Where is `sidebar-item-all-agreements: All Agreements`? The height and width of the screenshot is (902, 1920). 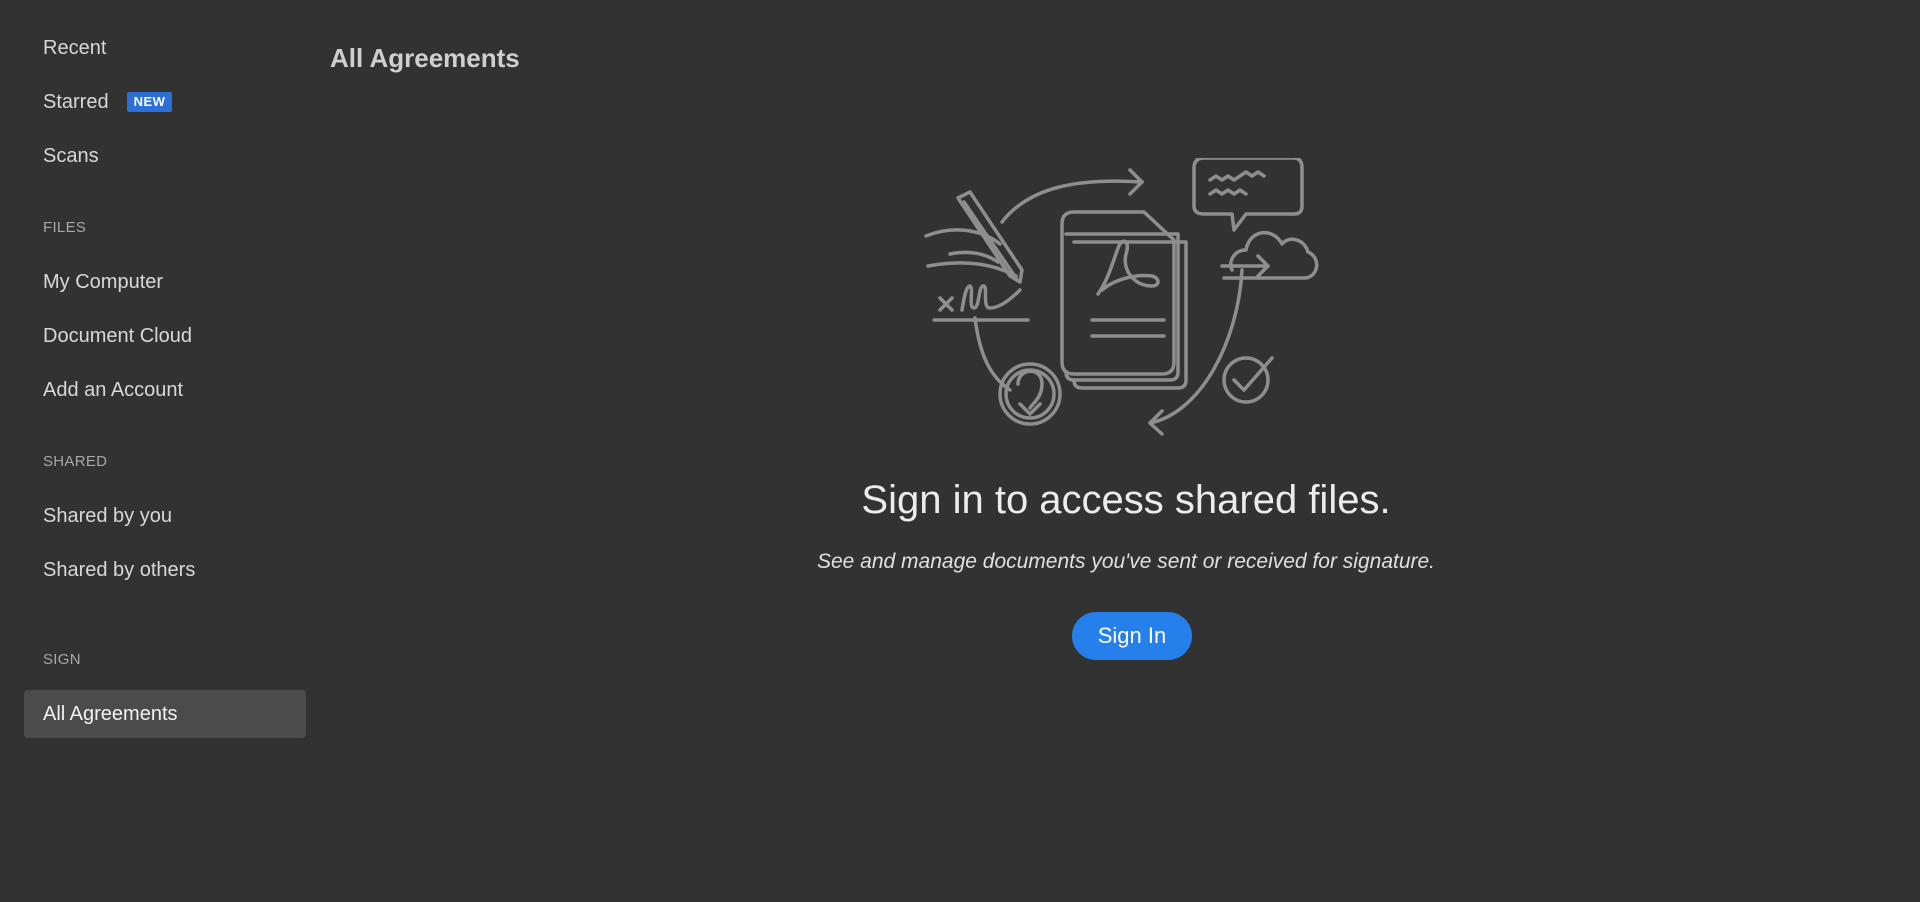
sidebar-item-all-agreements: All Agreements is located at coordinates (165, 714).